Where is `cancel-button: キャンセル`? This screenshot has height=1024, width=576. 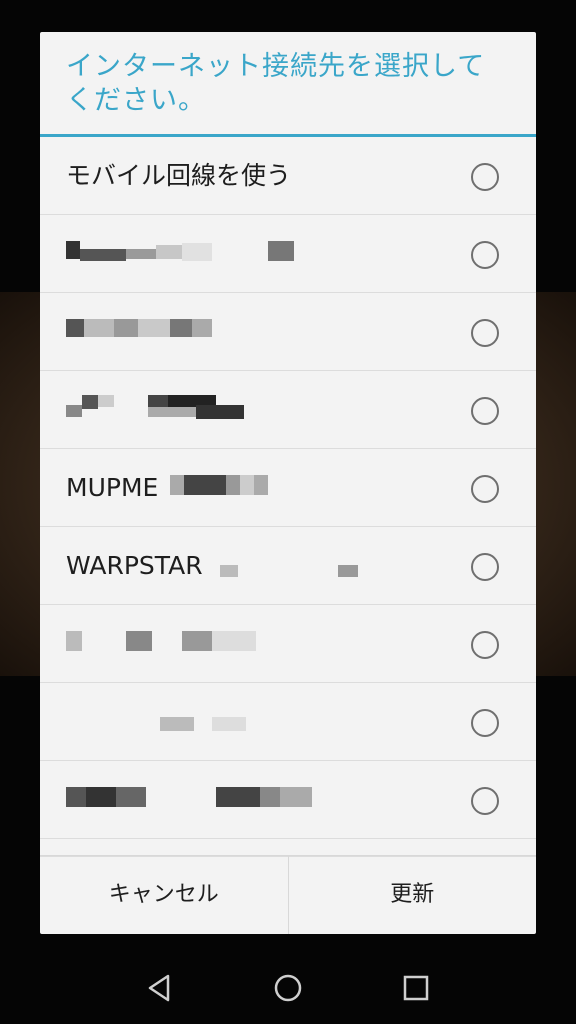
cancel-button: キャンセル is located at coordinates (164, 895).